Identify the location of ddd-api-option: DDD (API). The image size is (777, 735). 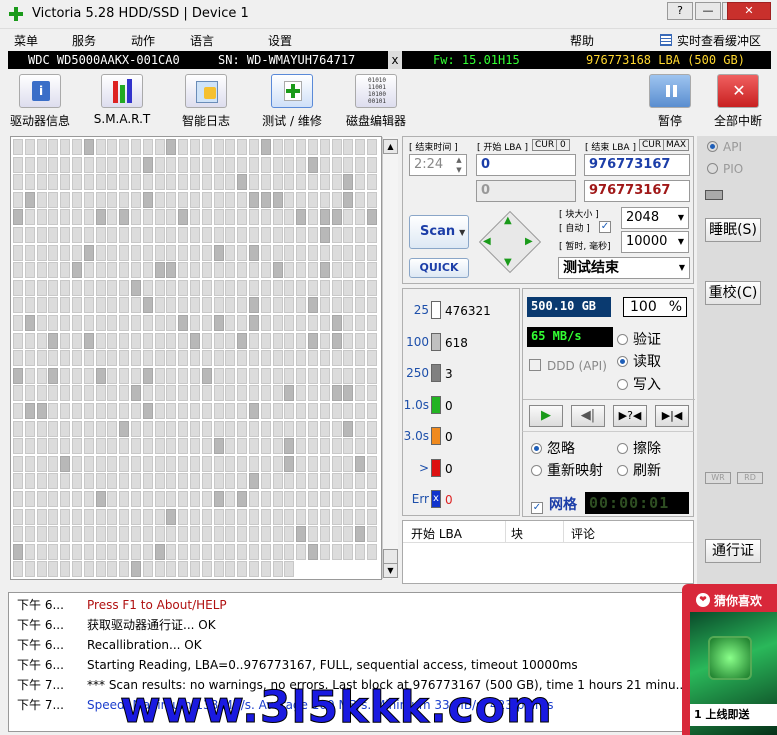
(568, 366).